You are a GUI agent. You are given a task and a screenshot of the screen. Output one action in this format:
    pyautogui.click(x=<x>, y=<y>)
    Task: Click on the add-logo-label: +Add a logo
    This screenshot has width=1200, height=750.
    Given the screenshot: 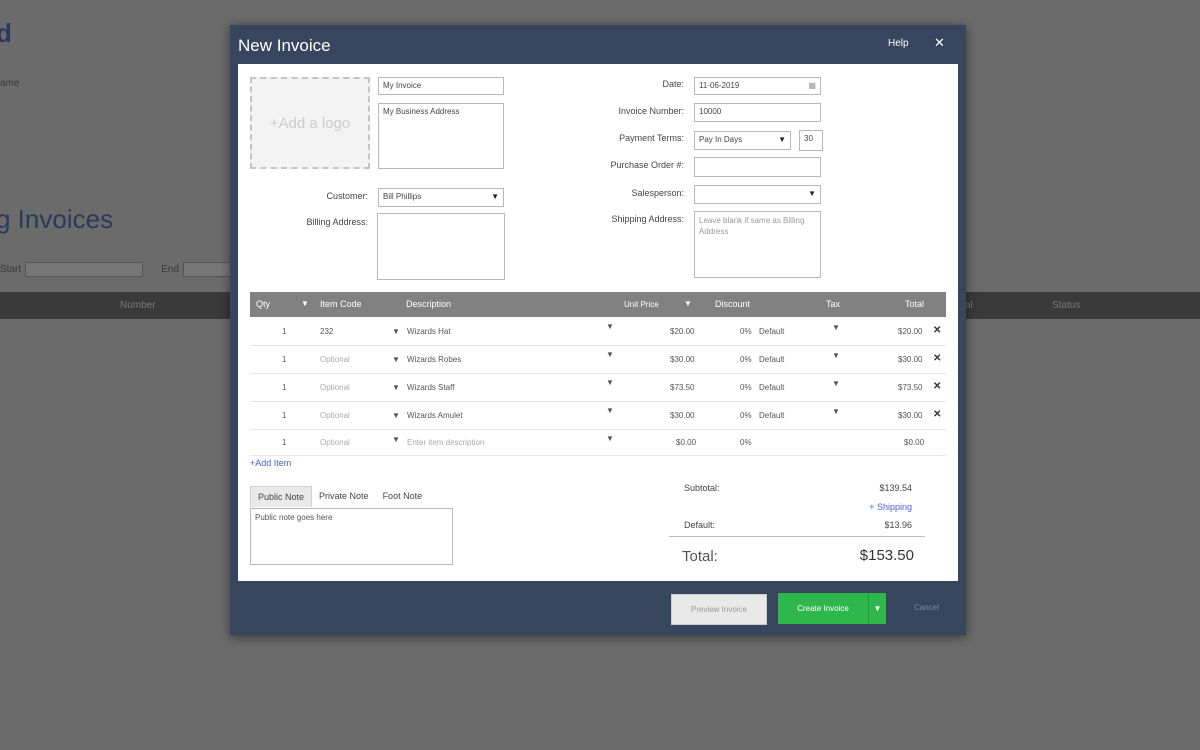 What is the action you would take?
    pyautogui.click(x=310, y=123)
    